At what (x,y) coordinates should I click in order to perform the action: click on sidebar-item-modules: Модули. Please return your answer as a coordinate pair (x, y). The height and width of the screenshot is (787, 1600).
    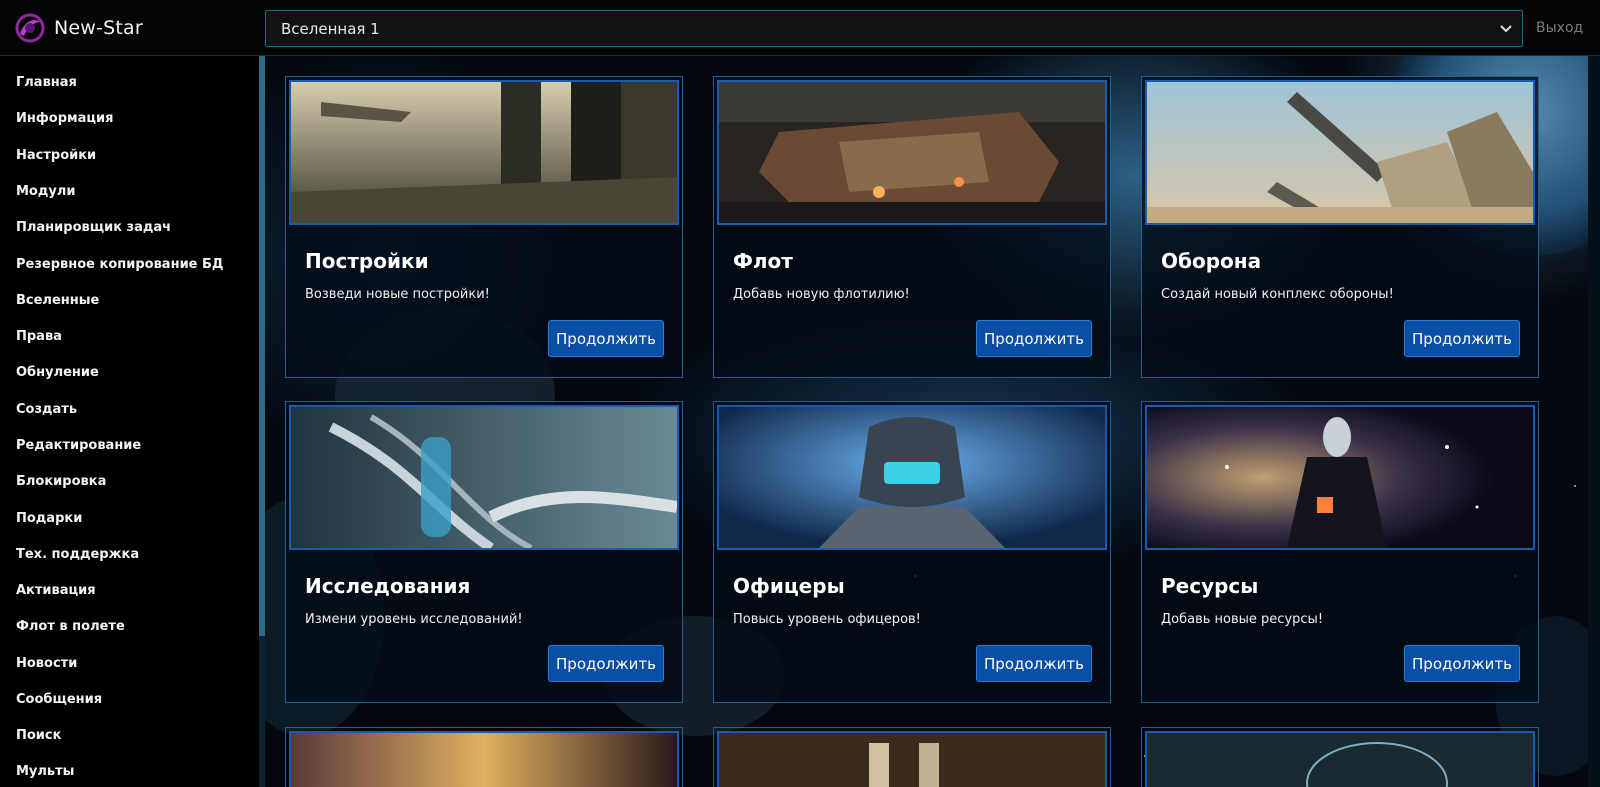
    Looking at the image, I should click on (45, 191).